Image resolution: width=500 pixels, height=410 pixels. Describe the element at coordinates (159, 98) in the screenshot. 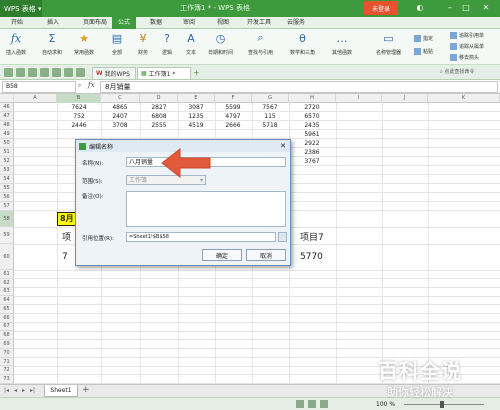

I see `column-header: D` at that location.